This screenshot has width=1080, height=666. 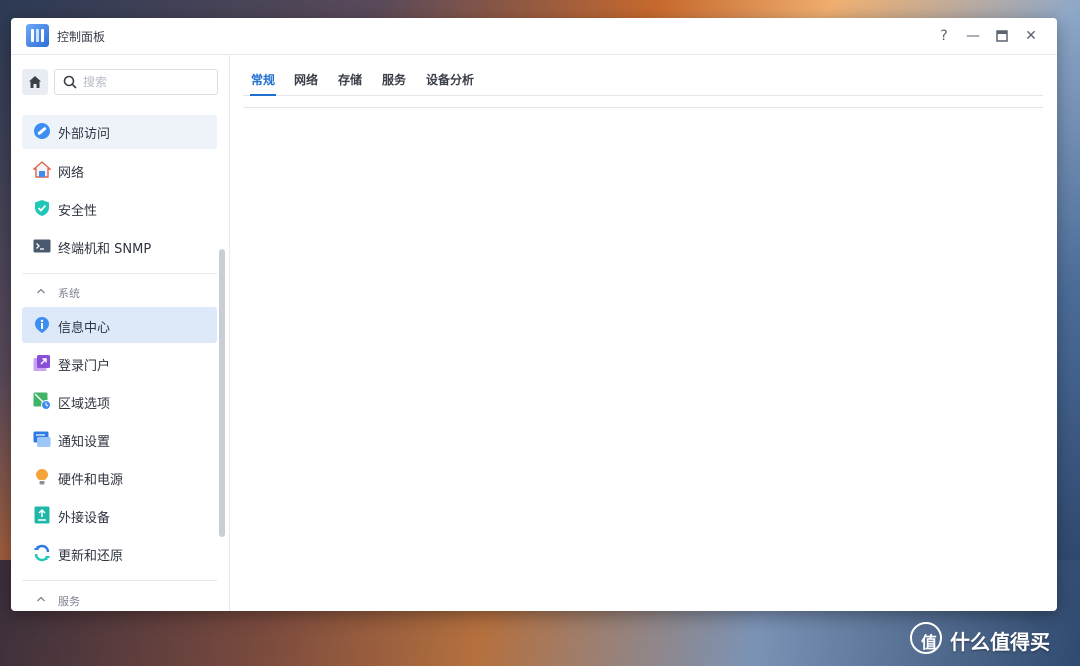 I want to click on home-button, so click(x=35, y=82).